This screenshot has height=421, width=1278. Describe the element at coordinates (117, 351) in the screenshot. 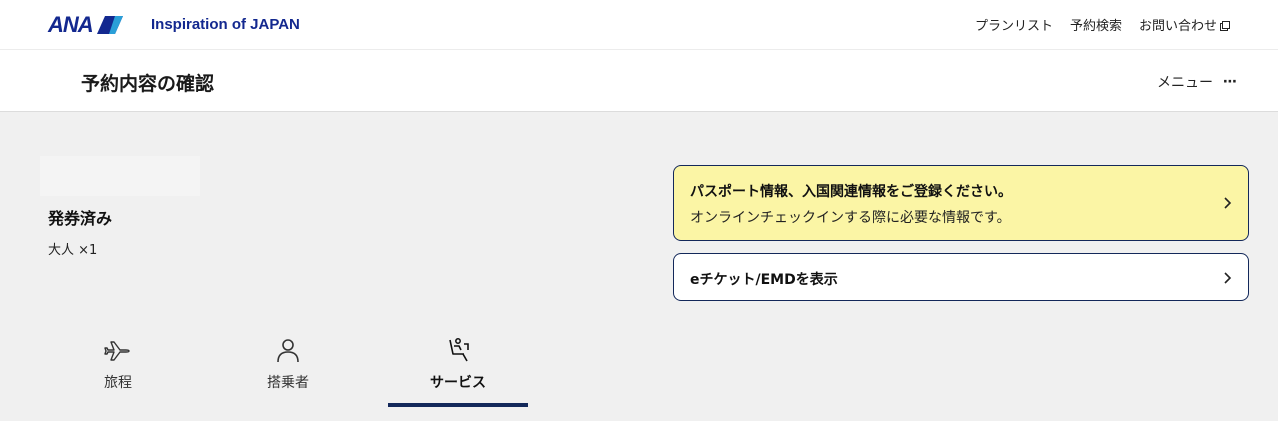

I see `airplane-icon` at that location.